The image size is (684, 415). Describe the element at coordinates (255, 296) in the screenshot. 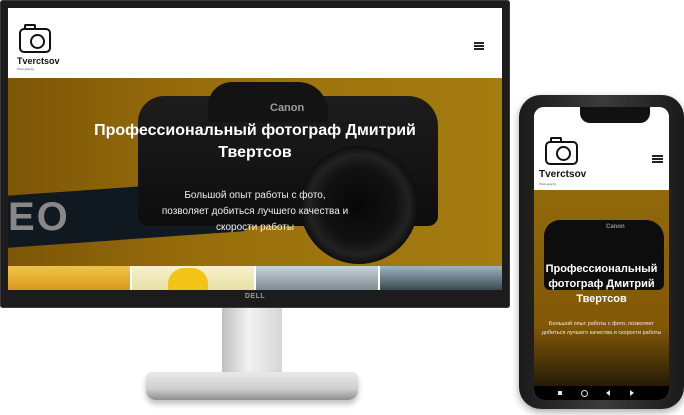

I see `monitor-brand-logo: DELL` at that location.